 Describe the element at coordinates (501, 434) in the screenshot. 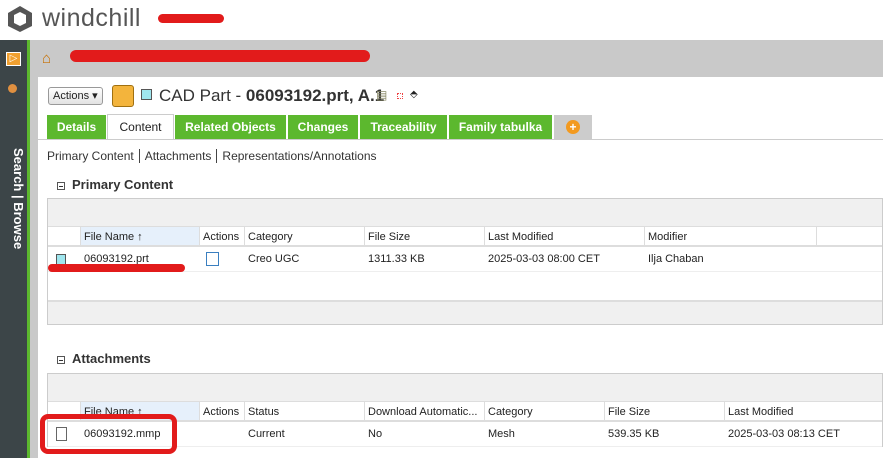

I see `category: Mesh` at that location.